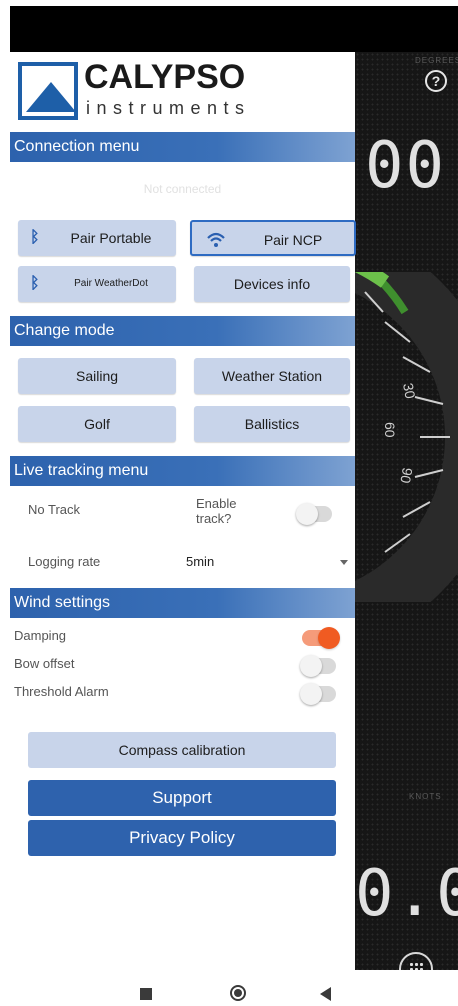 This screenshot has width=458, height=1006. I want to click on status-bar, so click(234, 29).